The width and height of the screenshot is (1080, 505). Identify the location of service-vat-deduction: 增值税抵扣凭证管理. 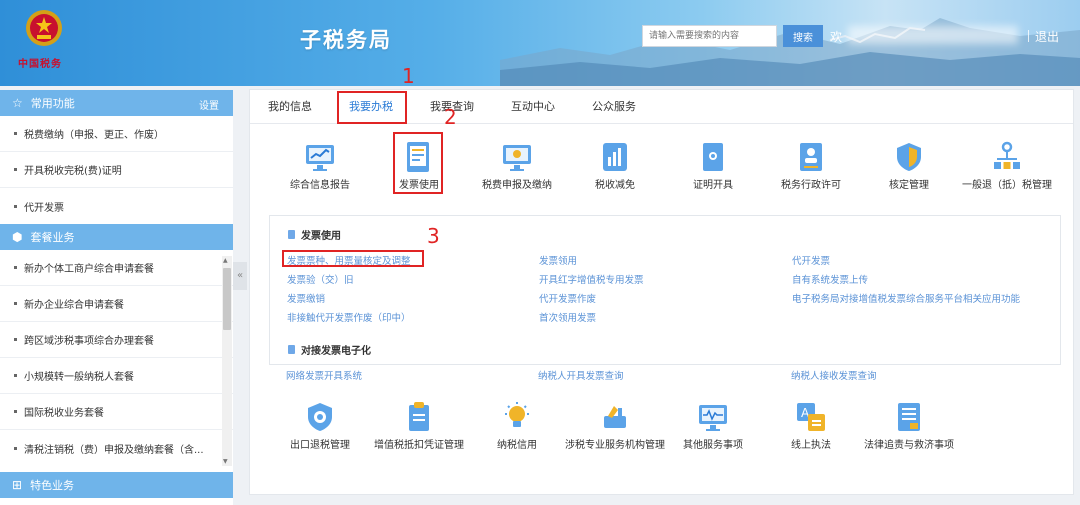
(419, 426).